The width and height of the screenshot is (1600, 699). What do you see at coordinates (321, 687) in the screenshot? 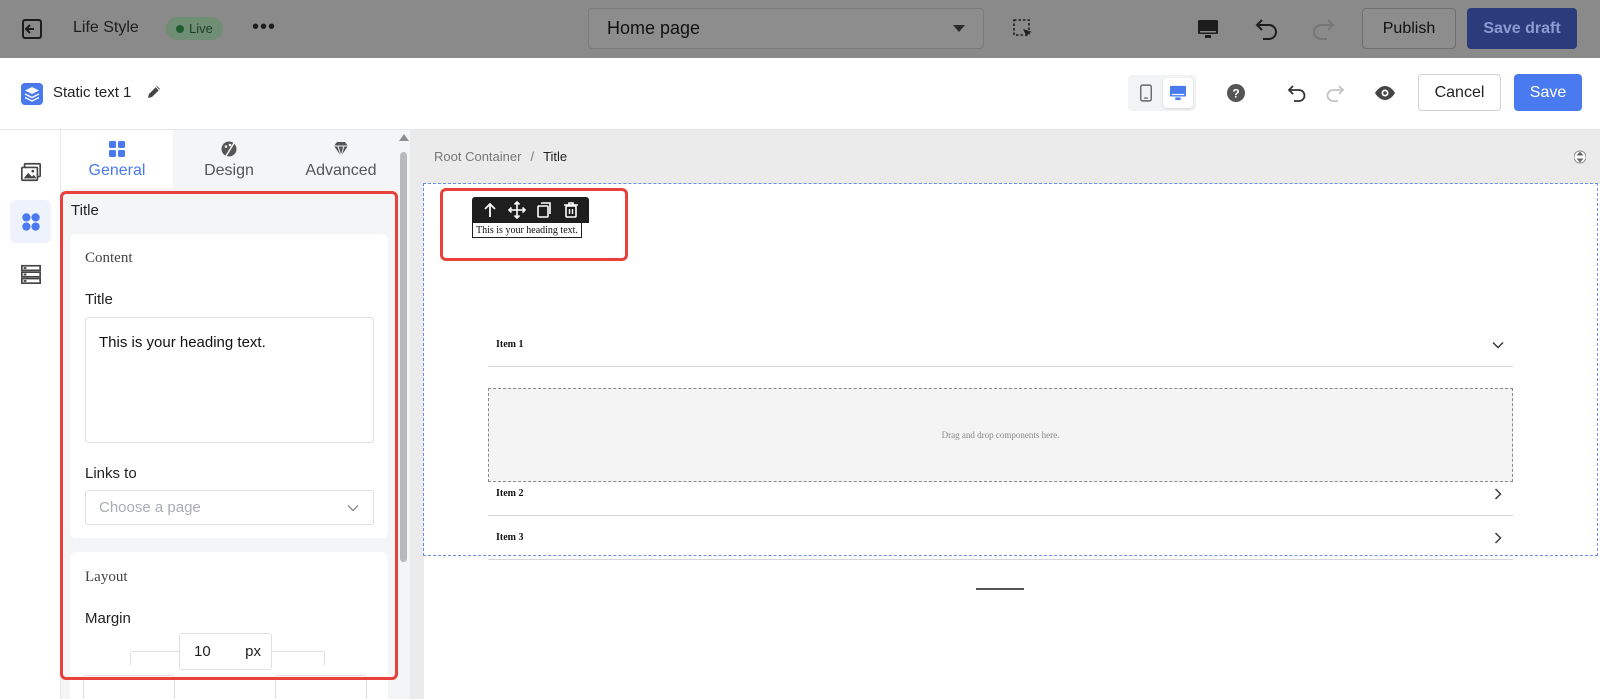
I see `margin-right-input` at bounding box center [321, 687].